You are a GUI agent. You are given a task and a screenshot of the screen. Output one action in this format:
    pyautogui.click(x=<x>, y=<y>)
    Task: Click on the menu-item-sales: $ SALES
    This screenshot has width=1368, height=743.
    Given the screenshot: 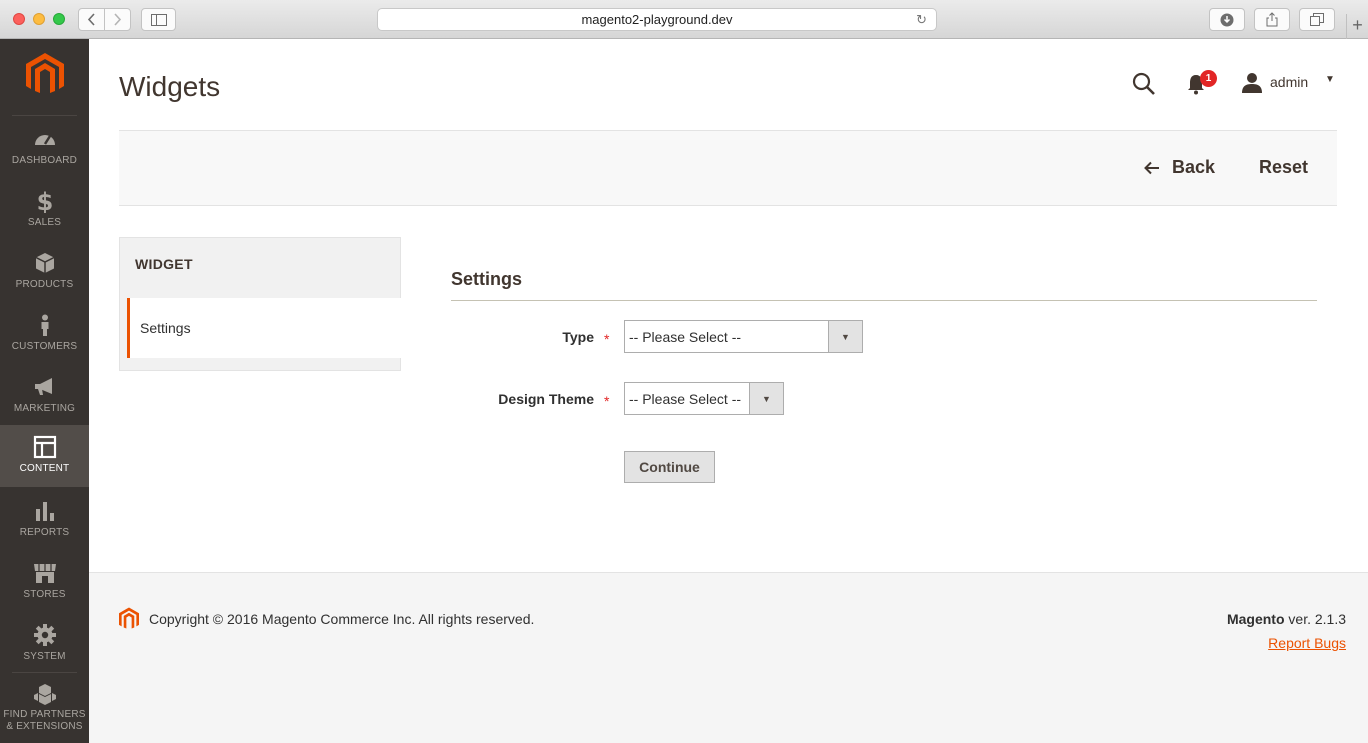 What is the action you would take?
    pyautogui.click(x=44, y=210)
    